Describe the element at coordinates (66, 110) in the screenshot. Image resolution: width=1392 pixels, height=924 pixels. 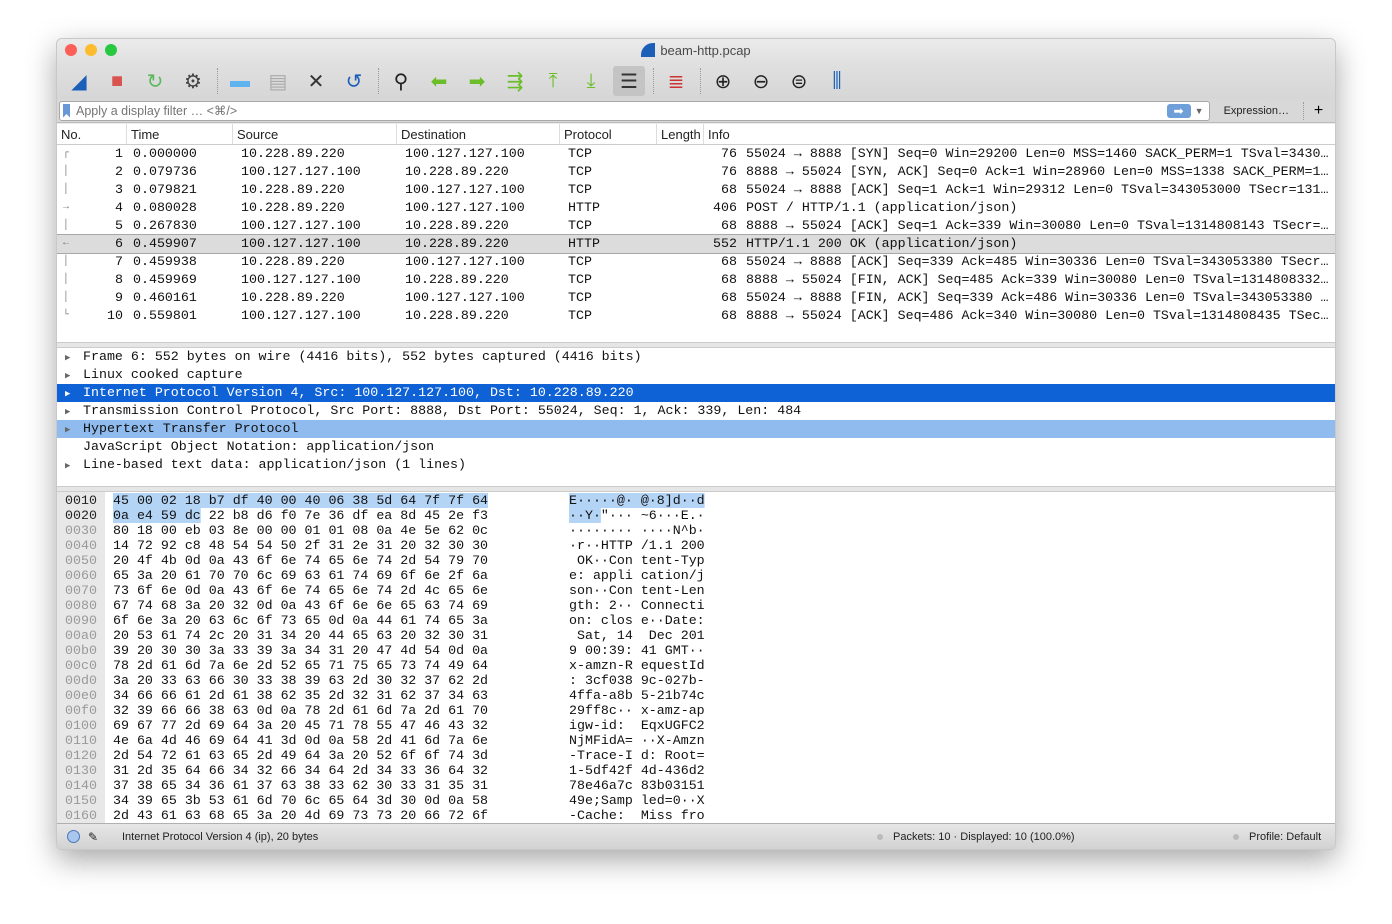
I see `bookmark-icon` at that location.